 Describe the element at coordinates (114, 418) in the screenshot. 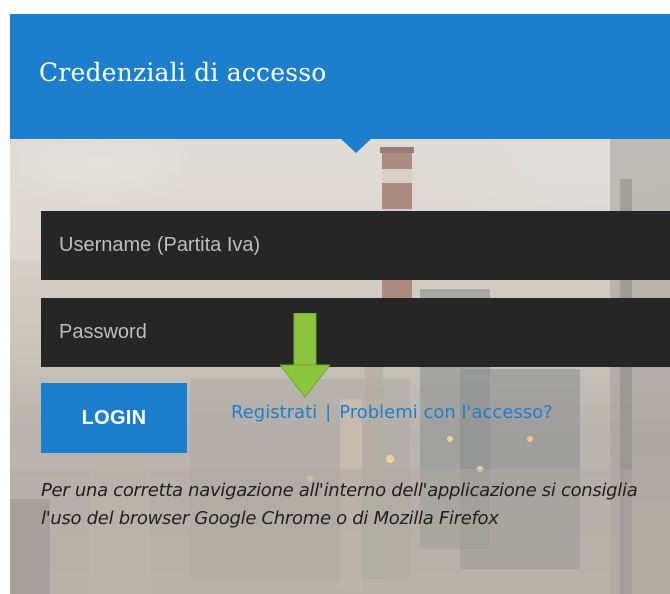

I see `login-button: LOGIN` at that location.